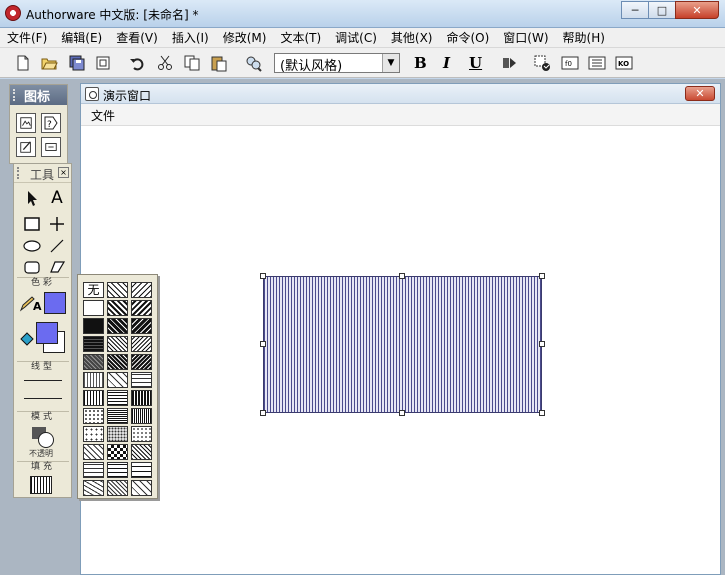 This screenshot has width=725, height=575. I want to click on menu-commands: 命令(O), so click(467, 37).